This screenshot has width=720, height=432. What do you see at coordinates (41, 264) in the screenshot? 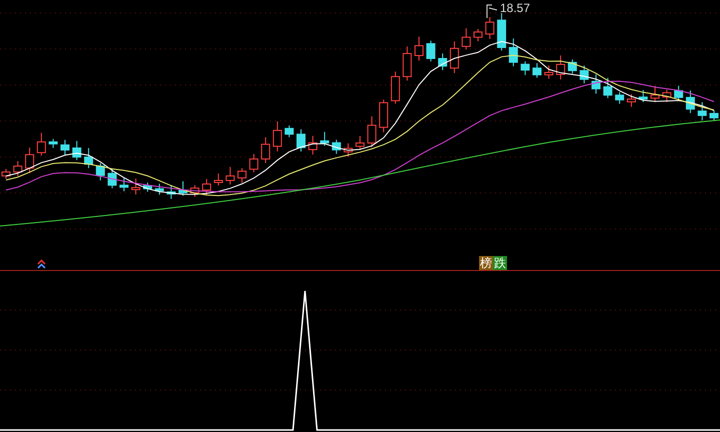
I see `double-chevron-up-icon` at bounding box center [41, 264].